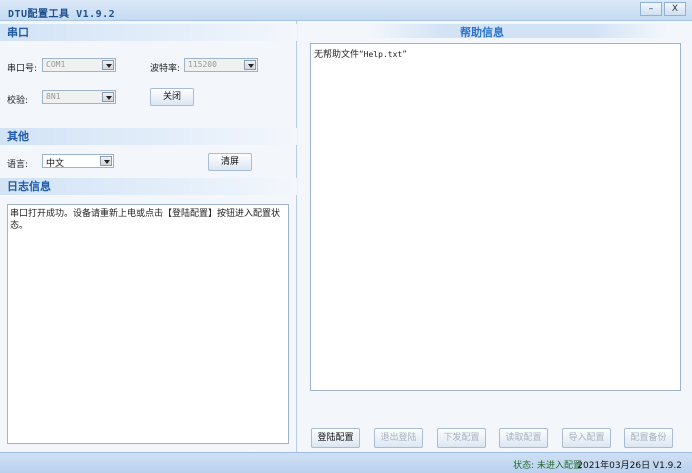  Describe the element at coordinates (53, 96) in the screenshot. I see `parity-value: 8N1` at that location.